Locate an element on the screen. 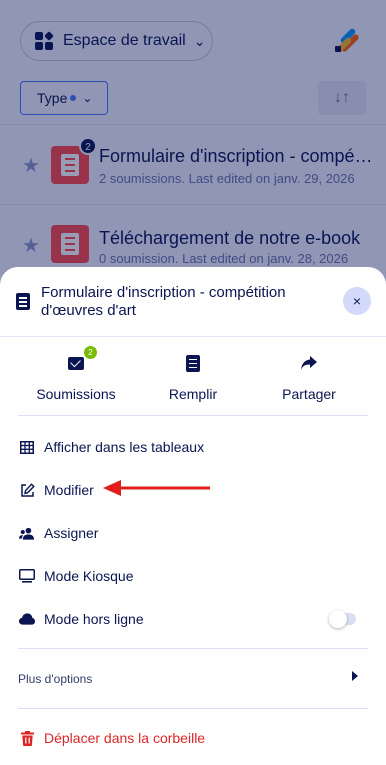 The height and width of the screenshot is (765, 386). close-button: × is located at coordinates (357, 301).